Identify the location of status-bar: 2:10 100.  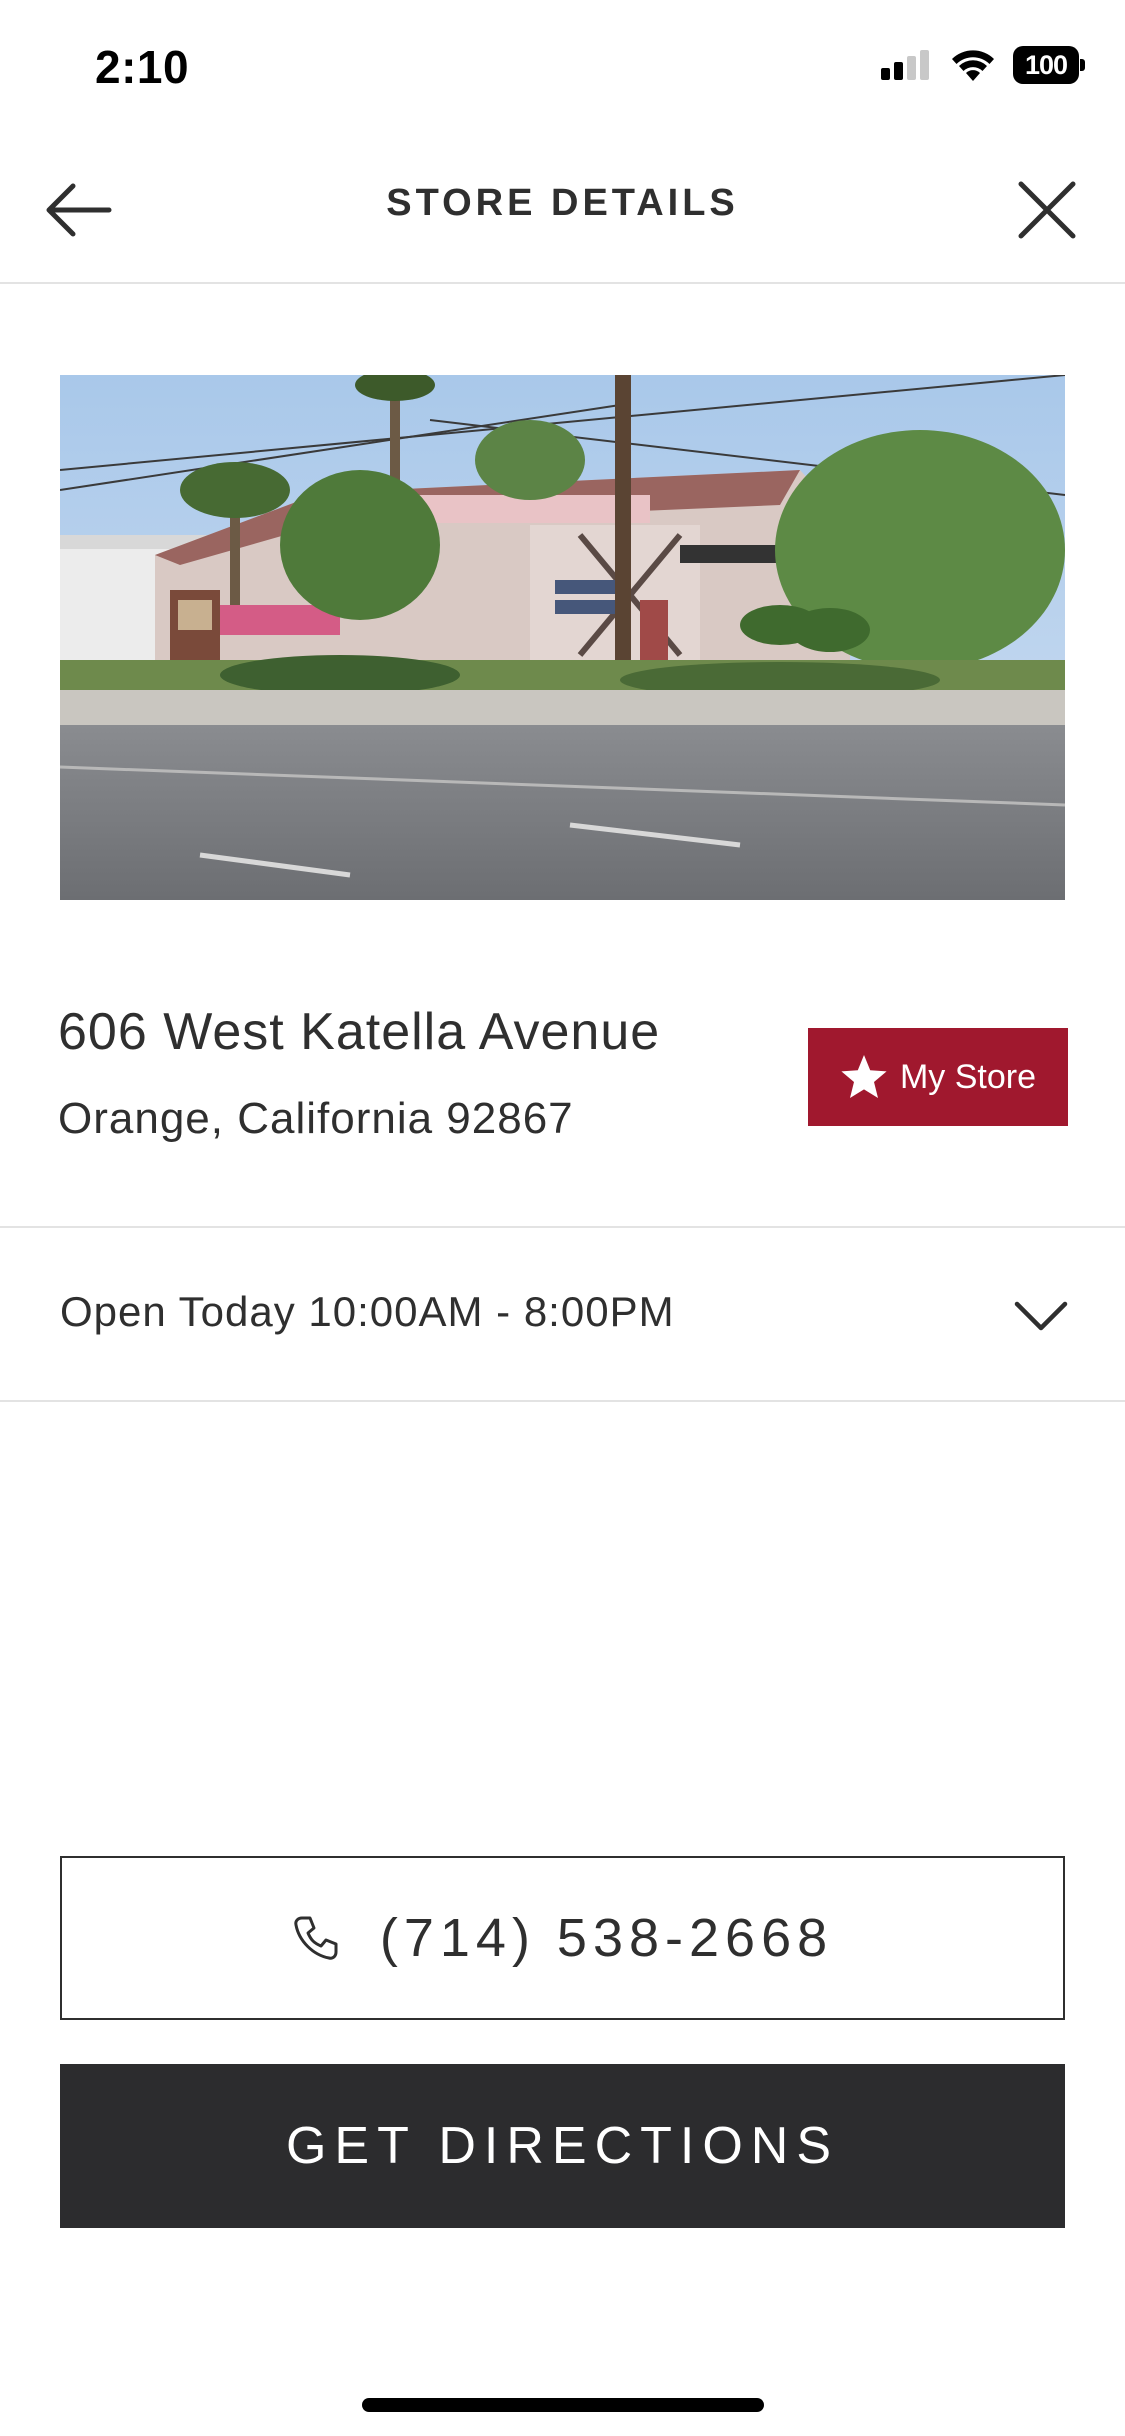
(562, 66).